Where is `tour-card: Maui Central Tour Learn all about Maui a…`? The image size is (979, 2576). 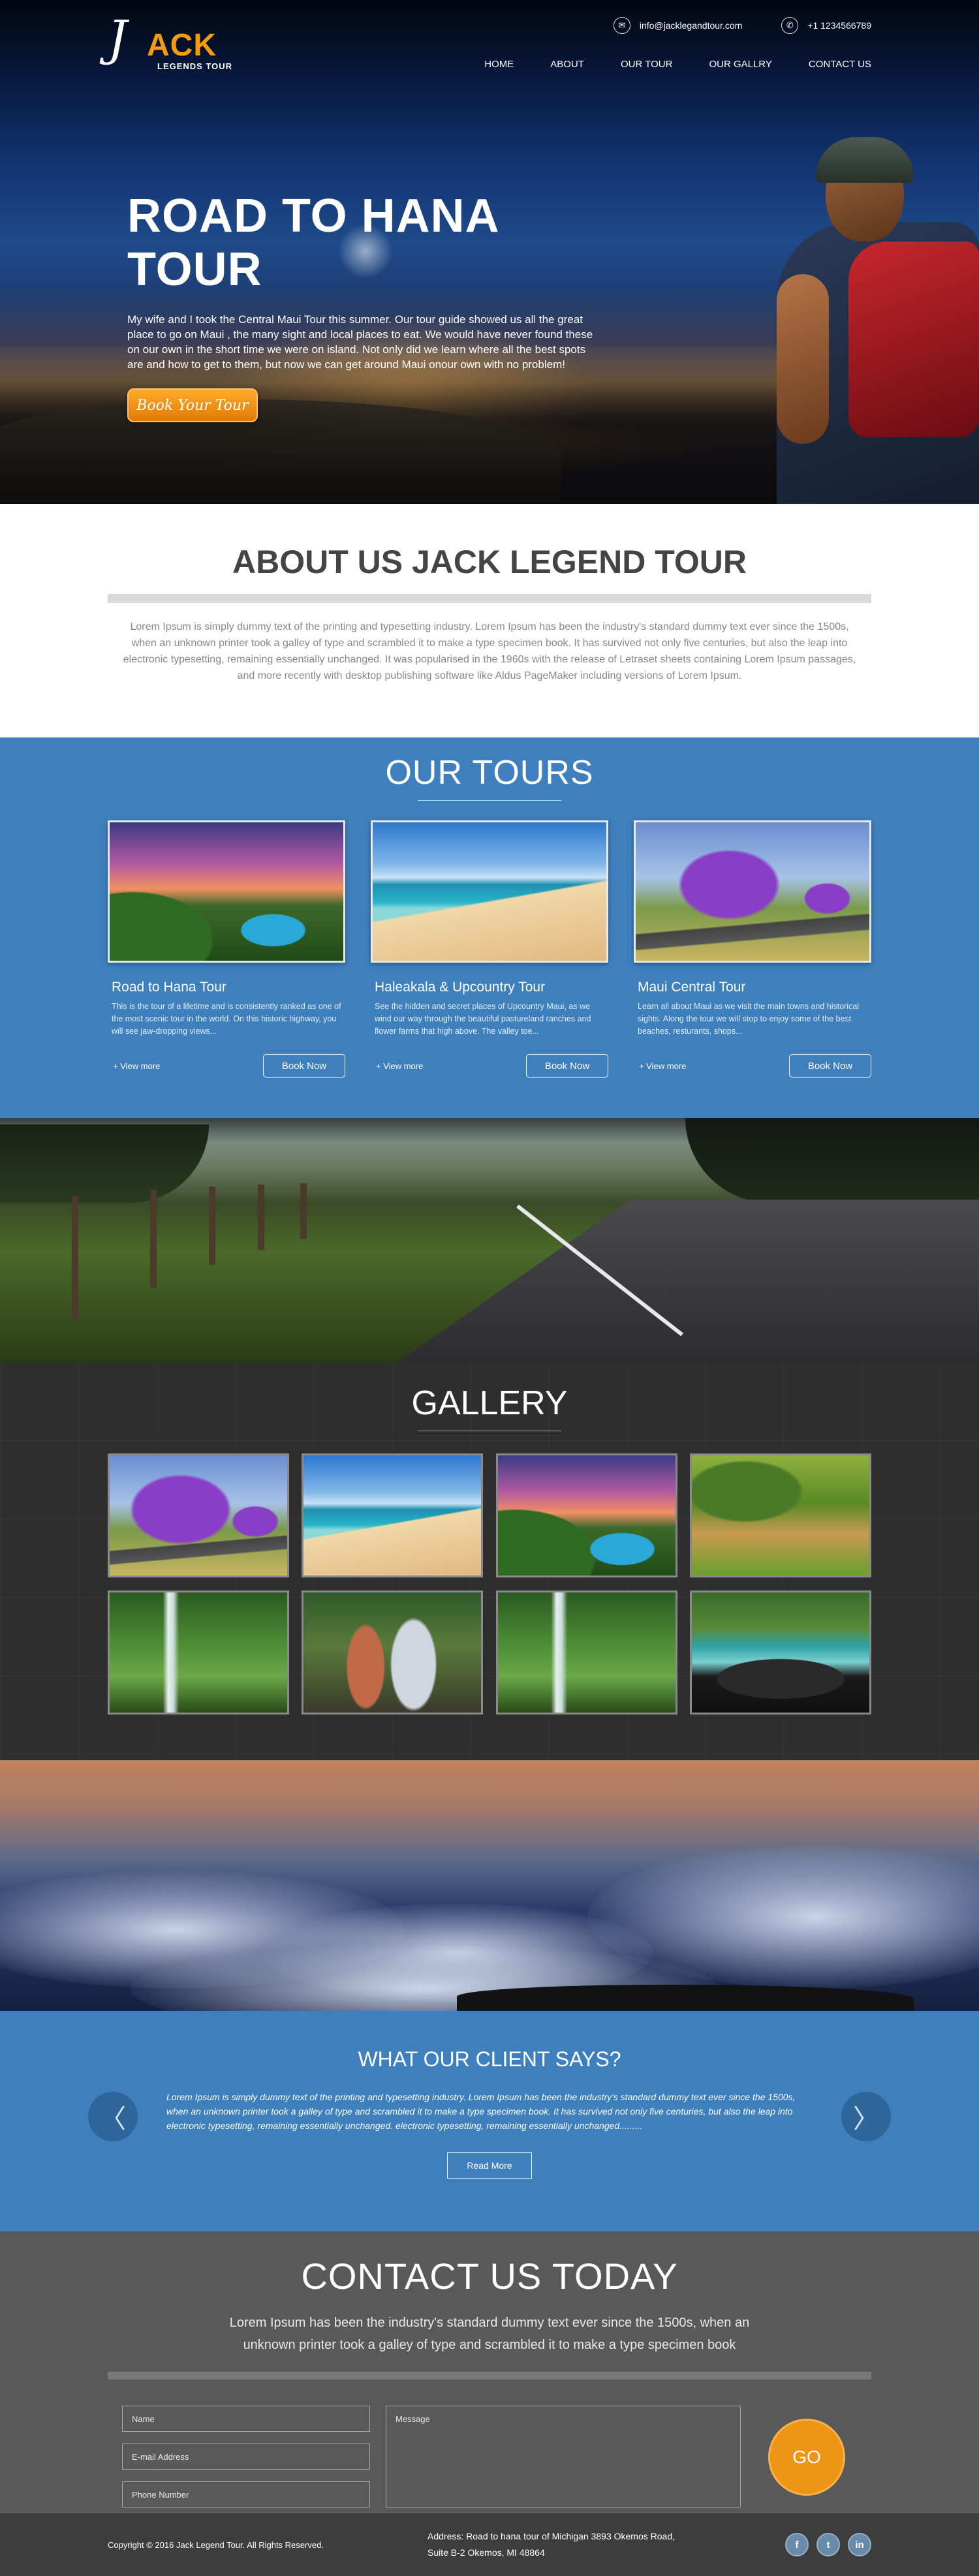 tour-card: Maui Central Tour Learn all about Maui a… is located at coordinates (752, 949).